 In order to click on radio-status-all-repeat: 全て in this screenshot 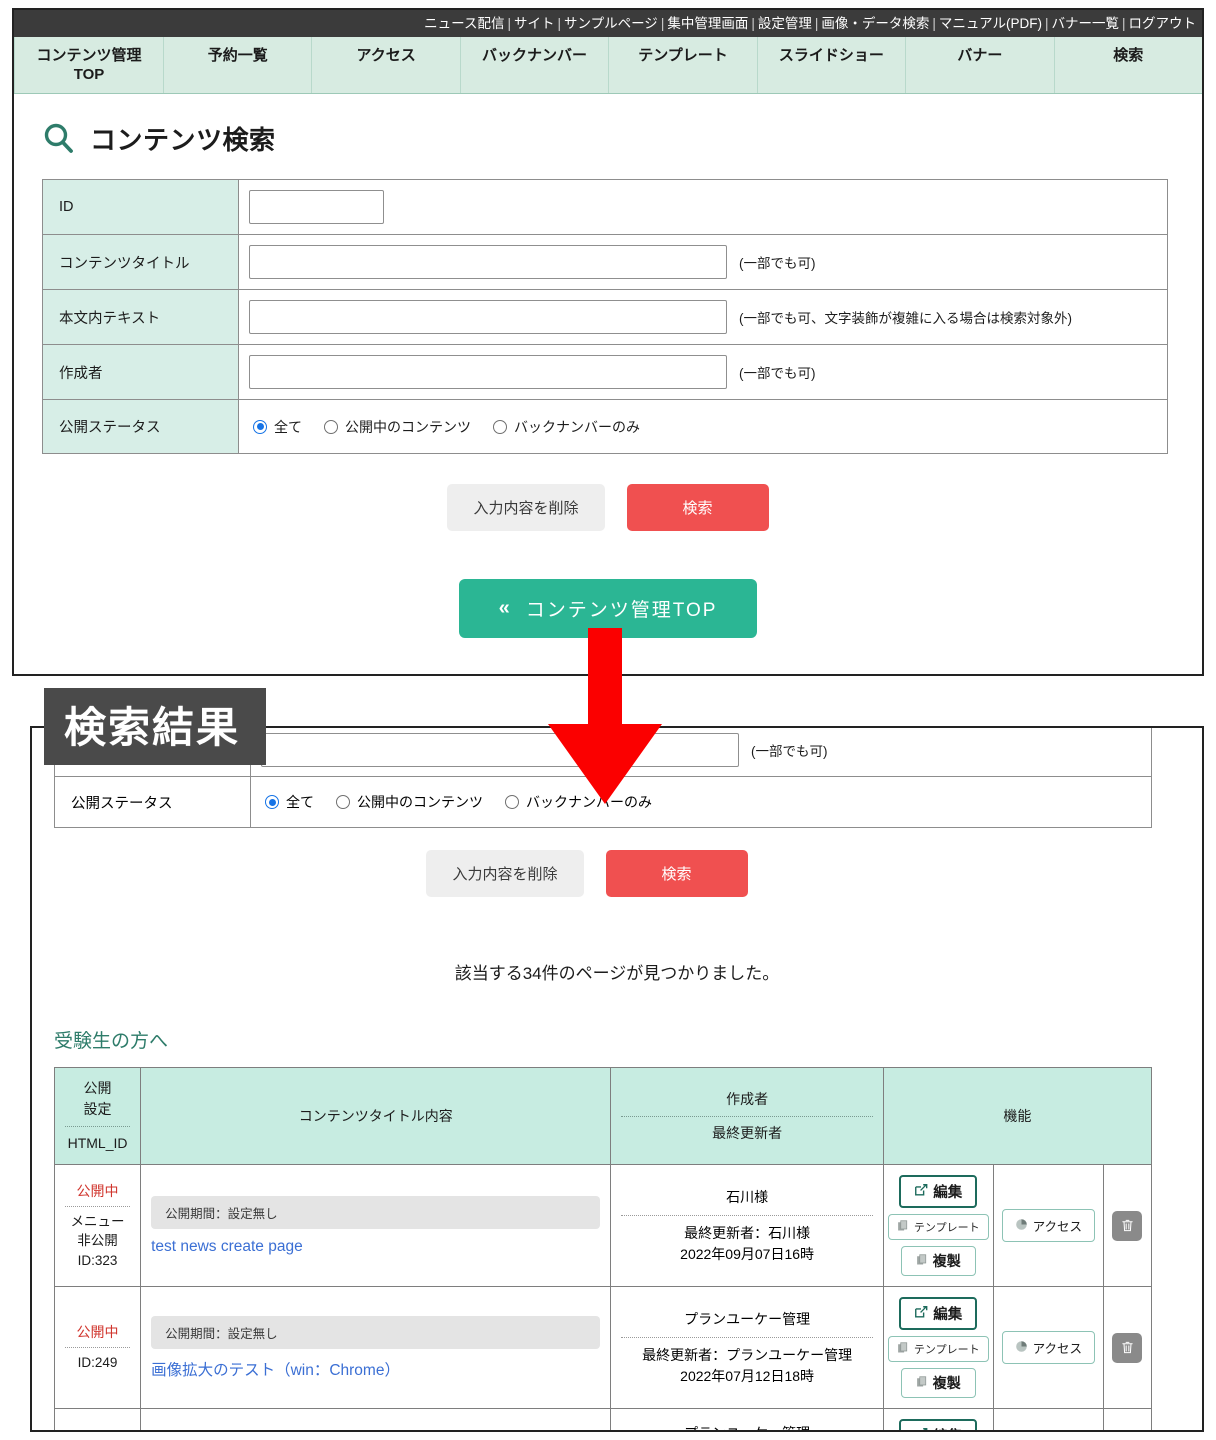, I will do `click(289, 802)`.